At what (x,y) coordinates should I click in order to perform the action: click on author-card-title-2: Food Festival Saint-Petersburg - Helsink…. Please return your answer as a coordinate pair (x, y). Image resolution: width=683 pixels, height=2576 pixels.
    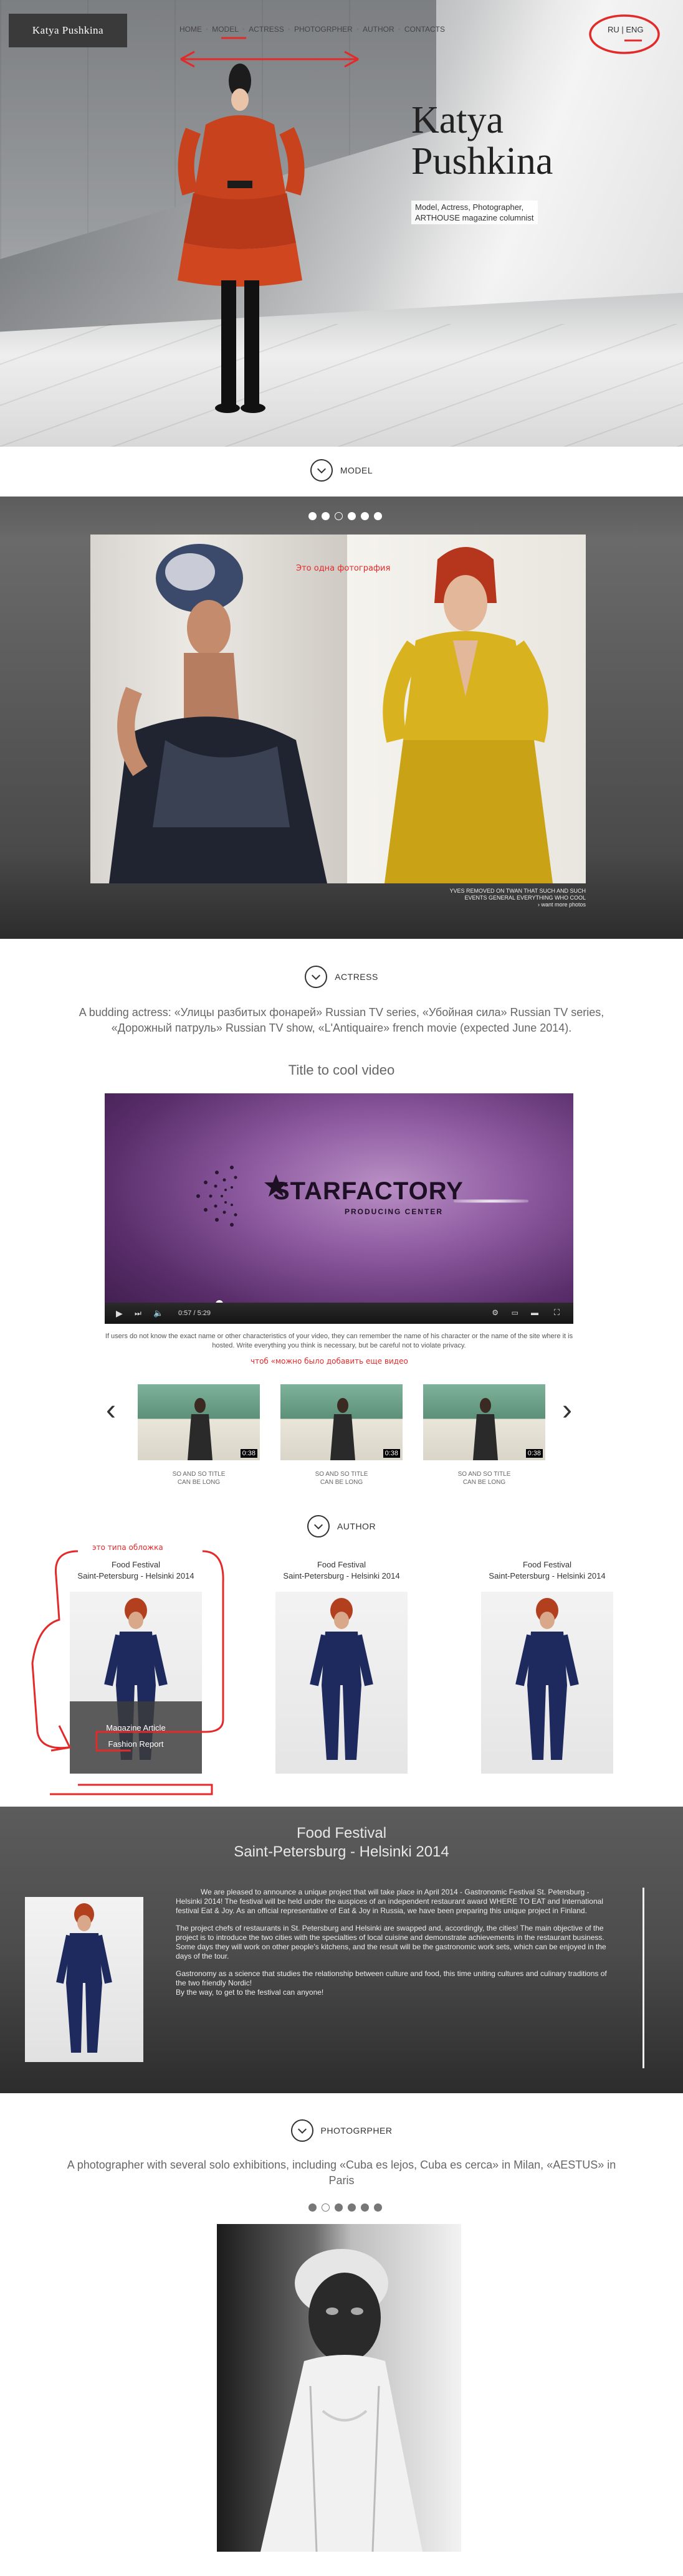
    Looking at the image, I should click on (341, 1570).